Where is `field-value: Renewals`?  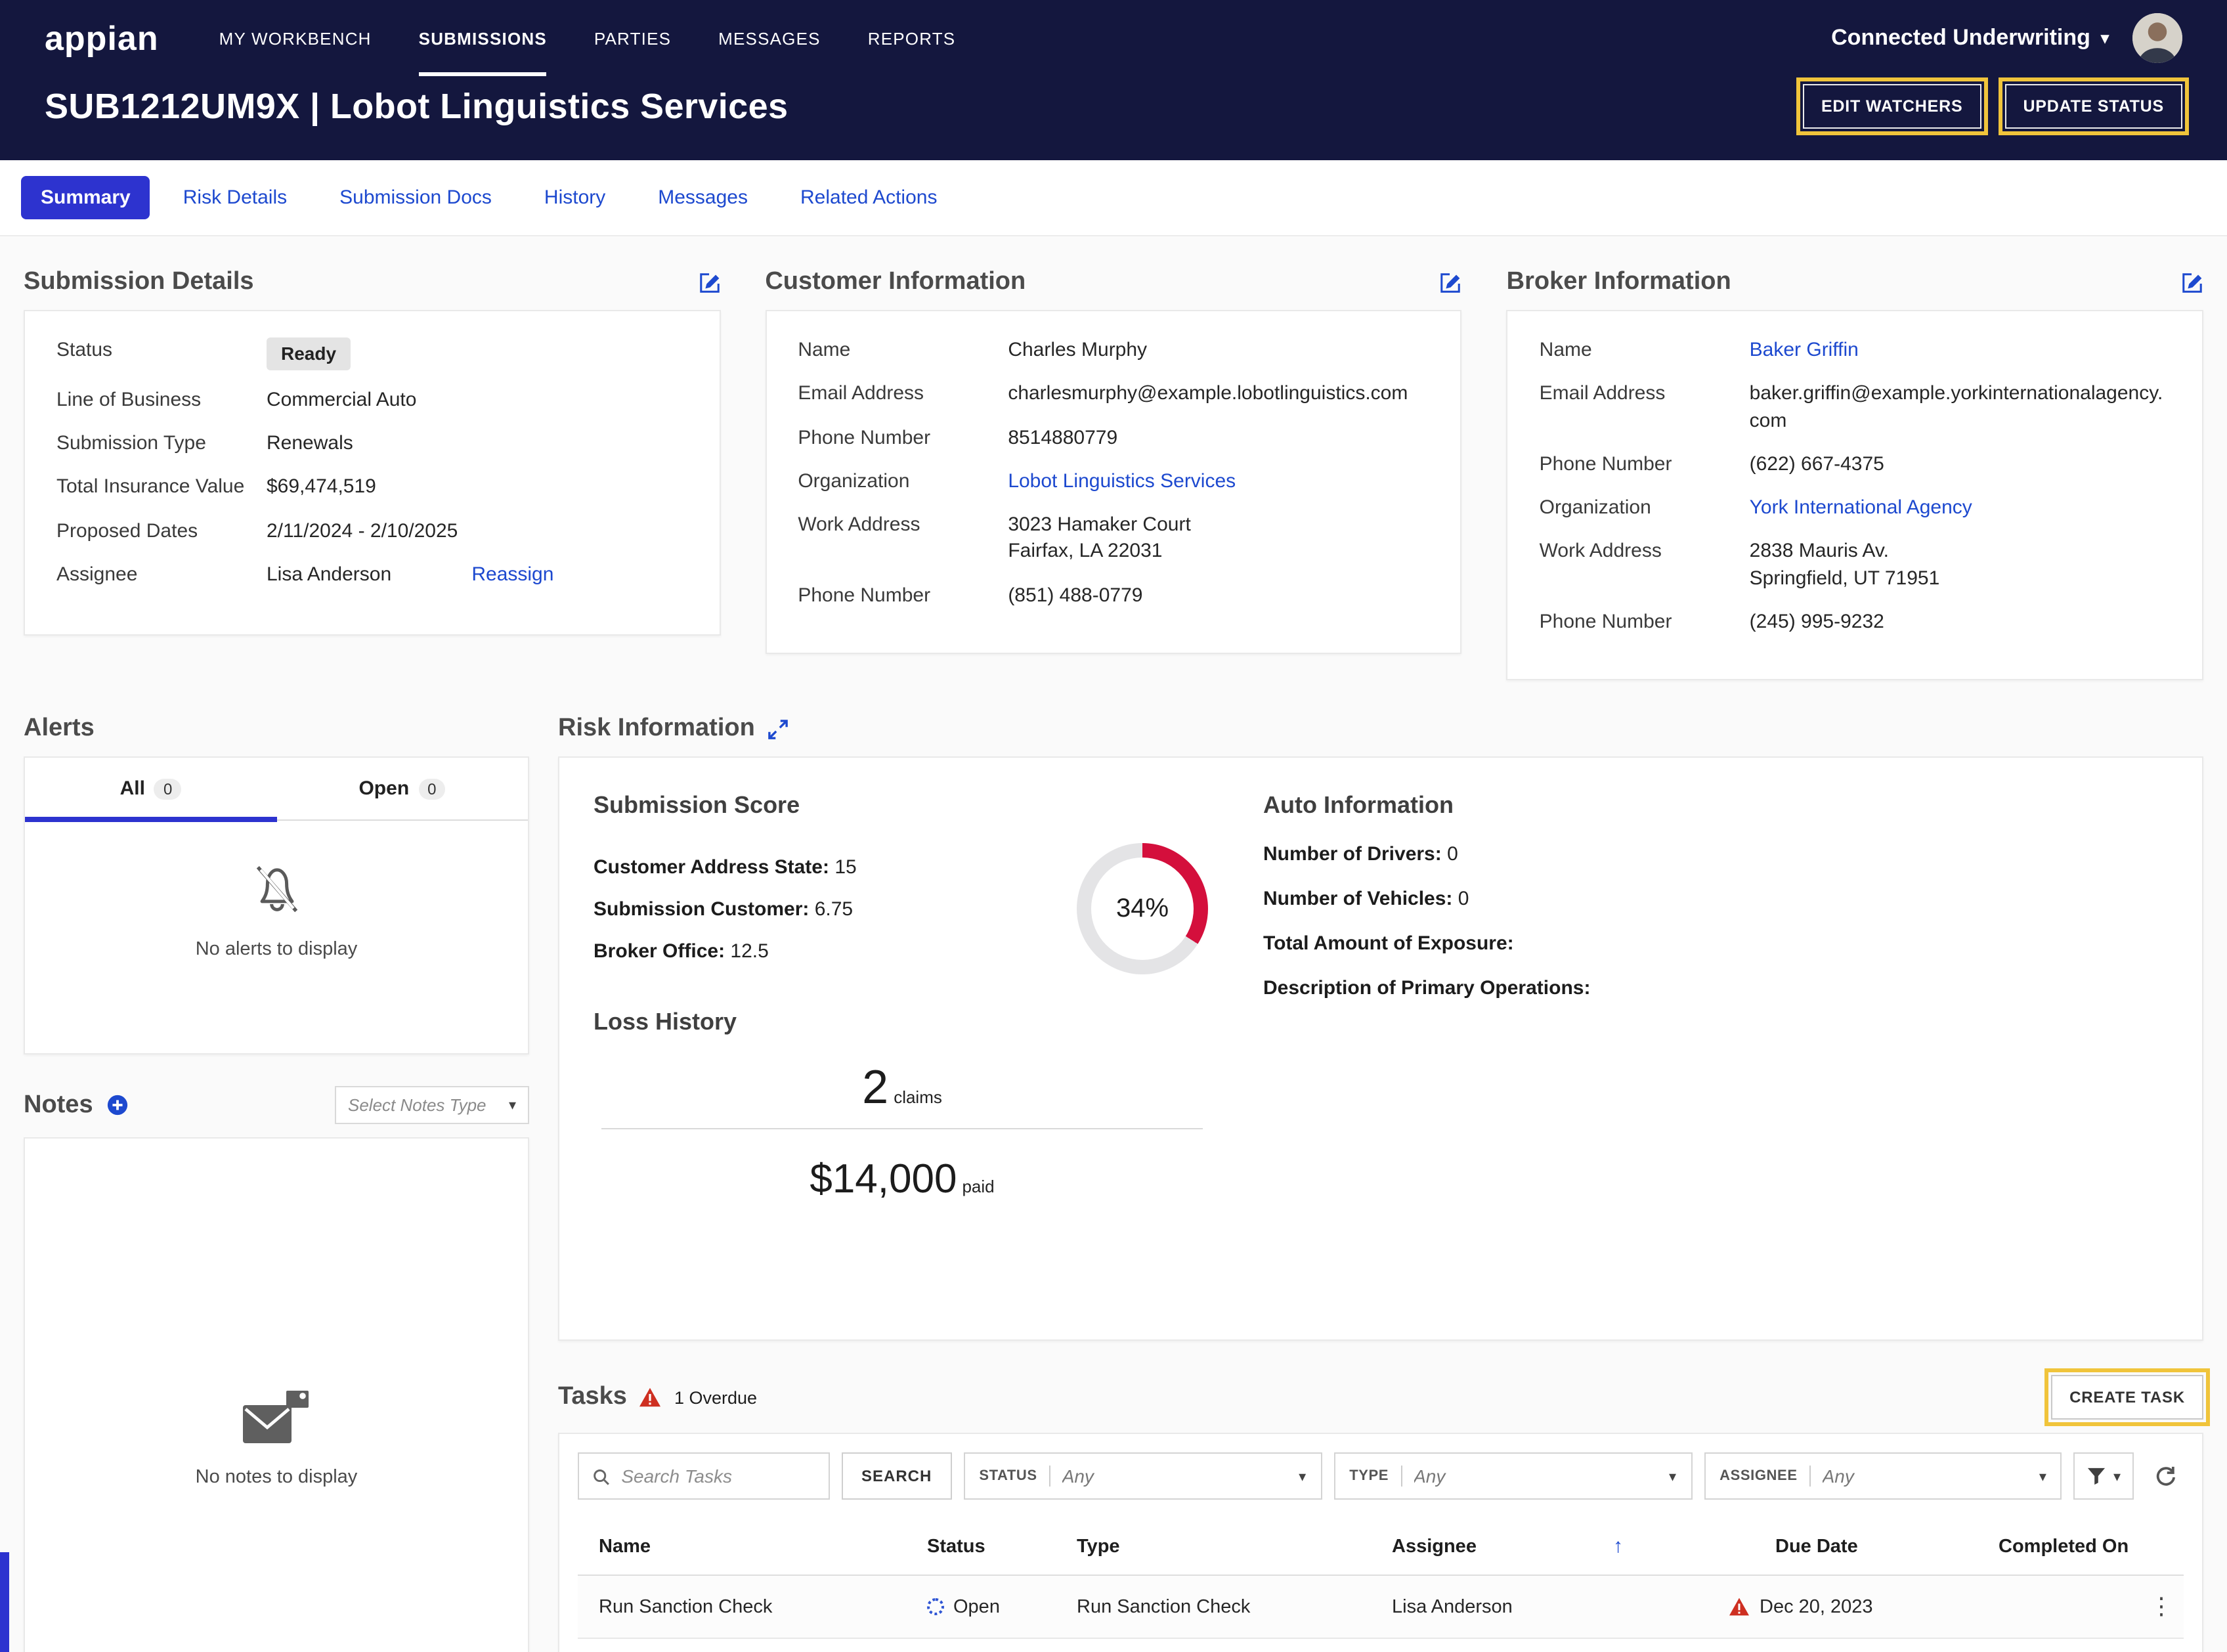 field-value: Renewals is located at coordinates (310, 443).